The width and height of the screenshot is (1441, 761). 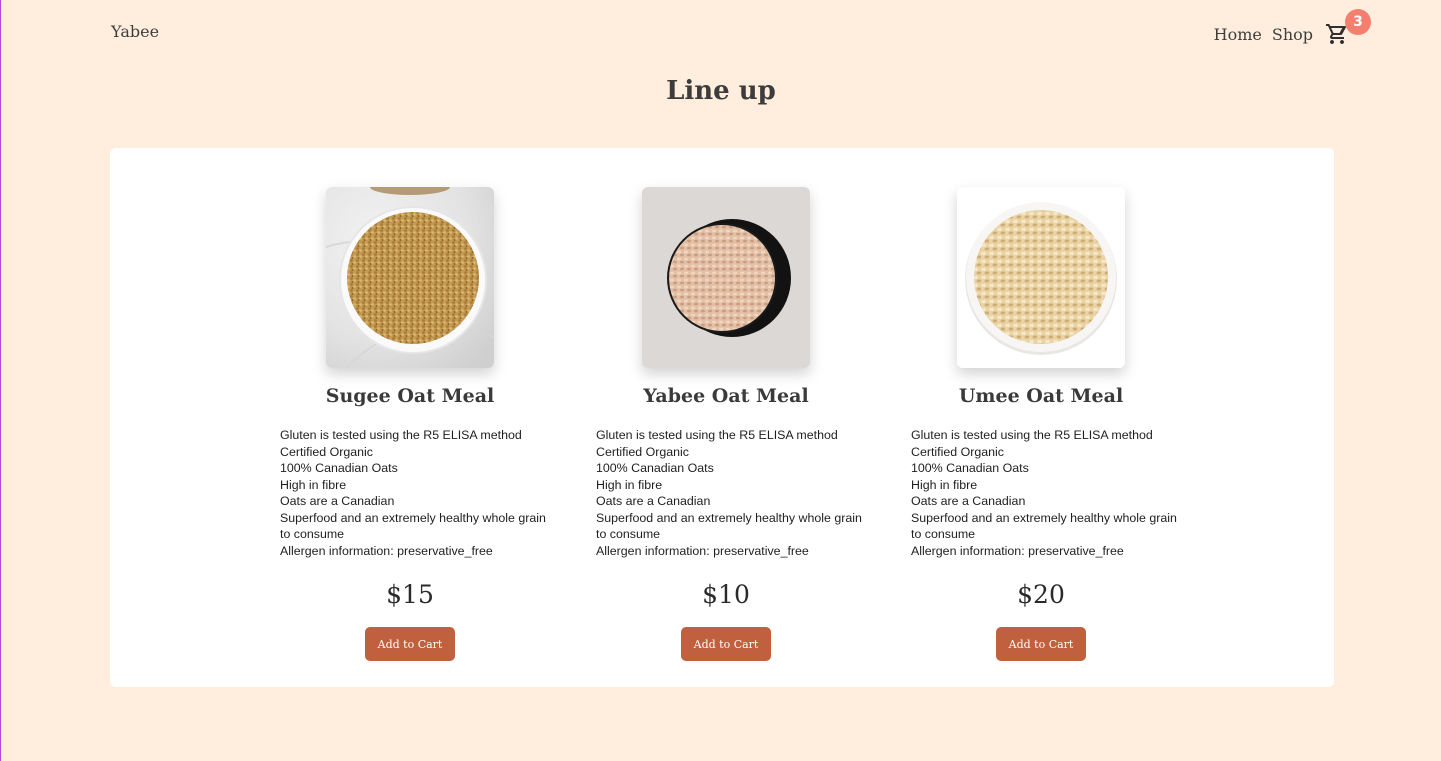 I want to click on cart-button: 3, so click(x=1348, y=27).